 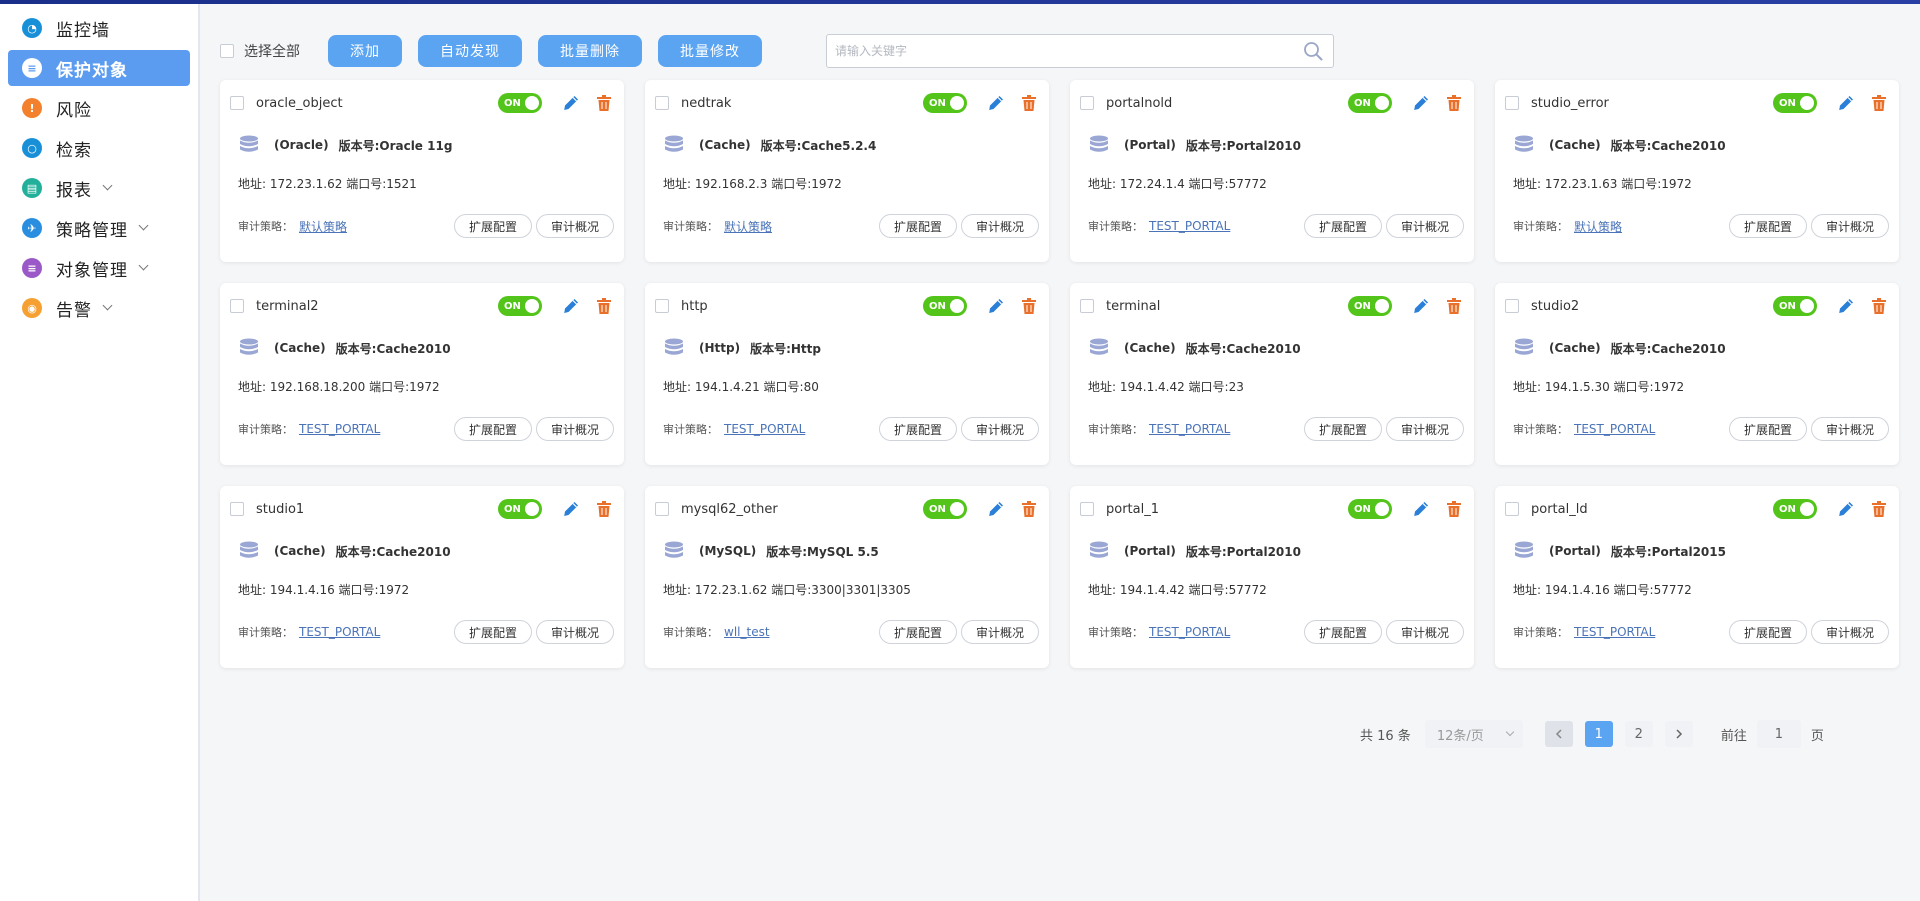 What do you see at coordinates (1313, 51) in the screenshot?
I see `search-icon` at bounding box center [1313, 51].